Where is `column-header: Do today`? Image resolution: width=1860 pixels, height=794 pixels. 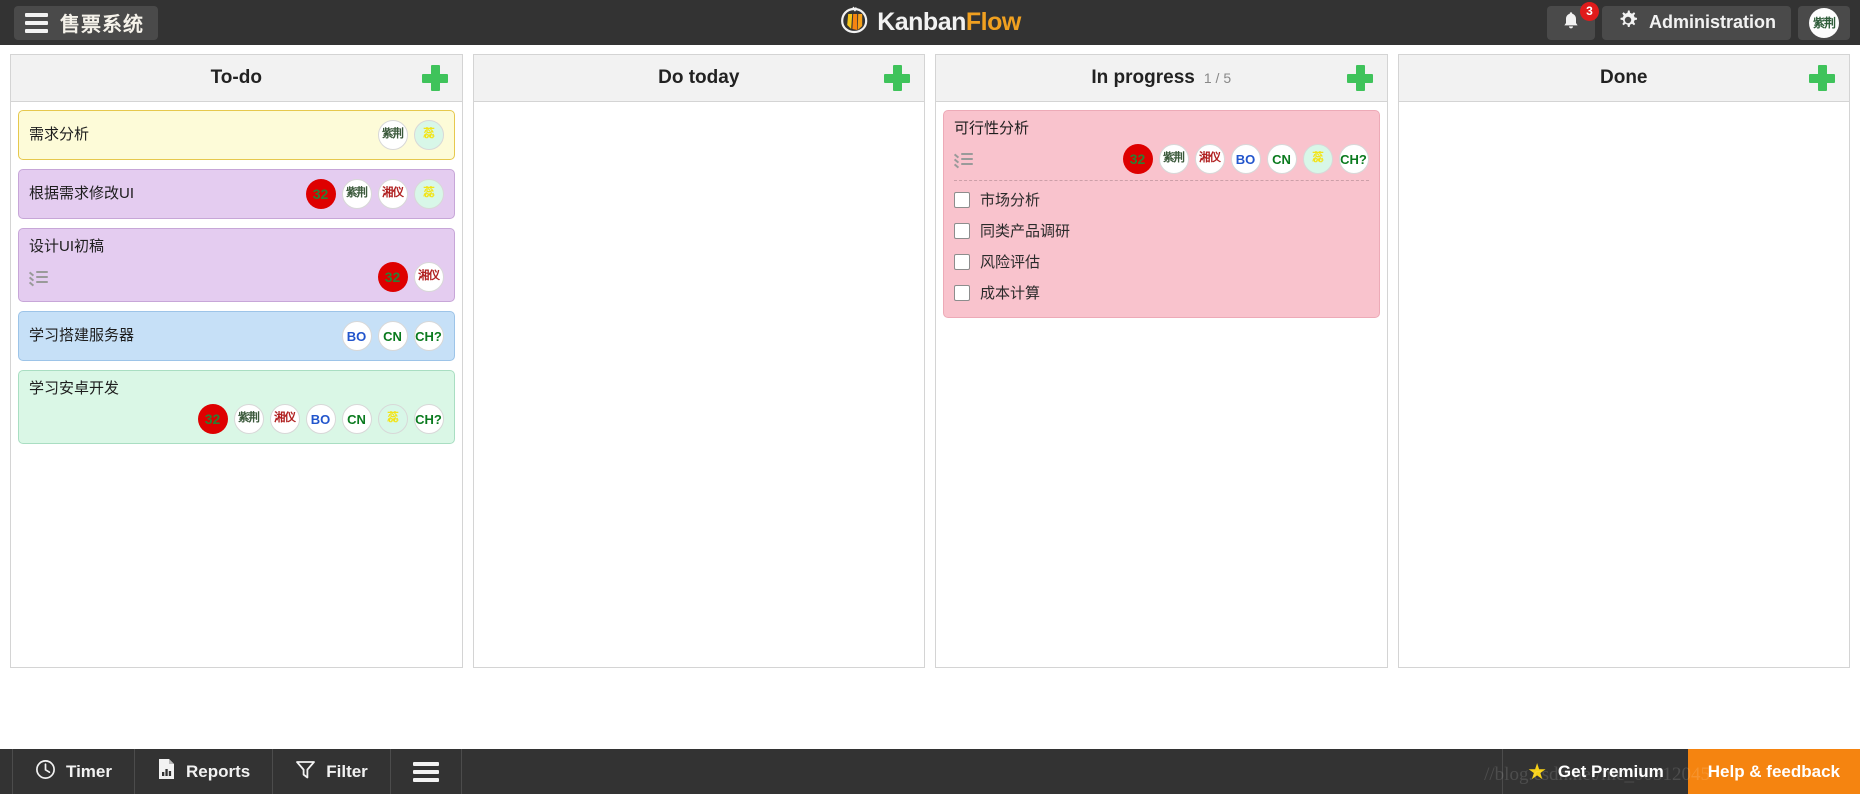
column-header: Do today is located at coordinates (699, 78).